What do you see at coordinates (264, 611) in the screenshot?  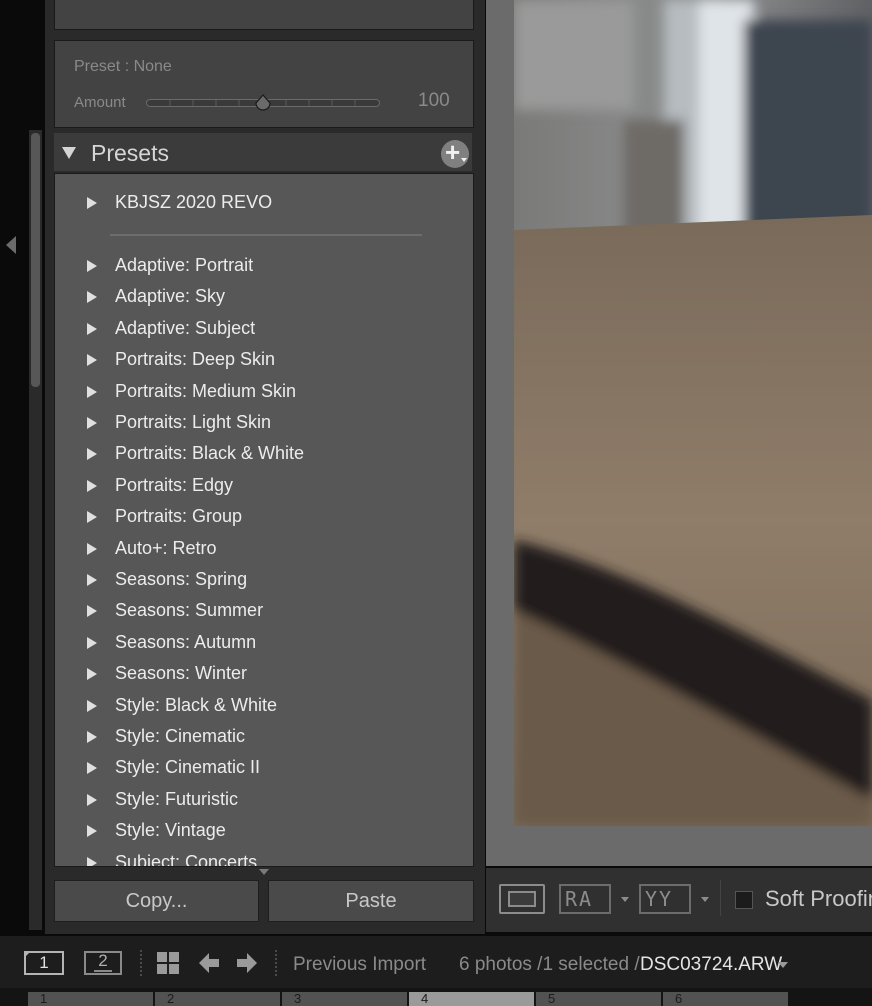 I see `preset-group-item: Seasons: Summer` at bounding box center [264, 611].